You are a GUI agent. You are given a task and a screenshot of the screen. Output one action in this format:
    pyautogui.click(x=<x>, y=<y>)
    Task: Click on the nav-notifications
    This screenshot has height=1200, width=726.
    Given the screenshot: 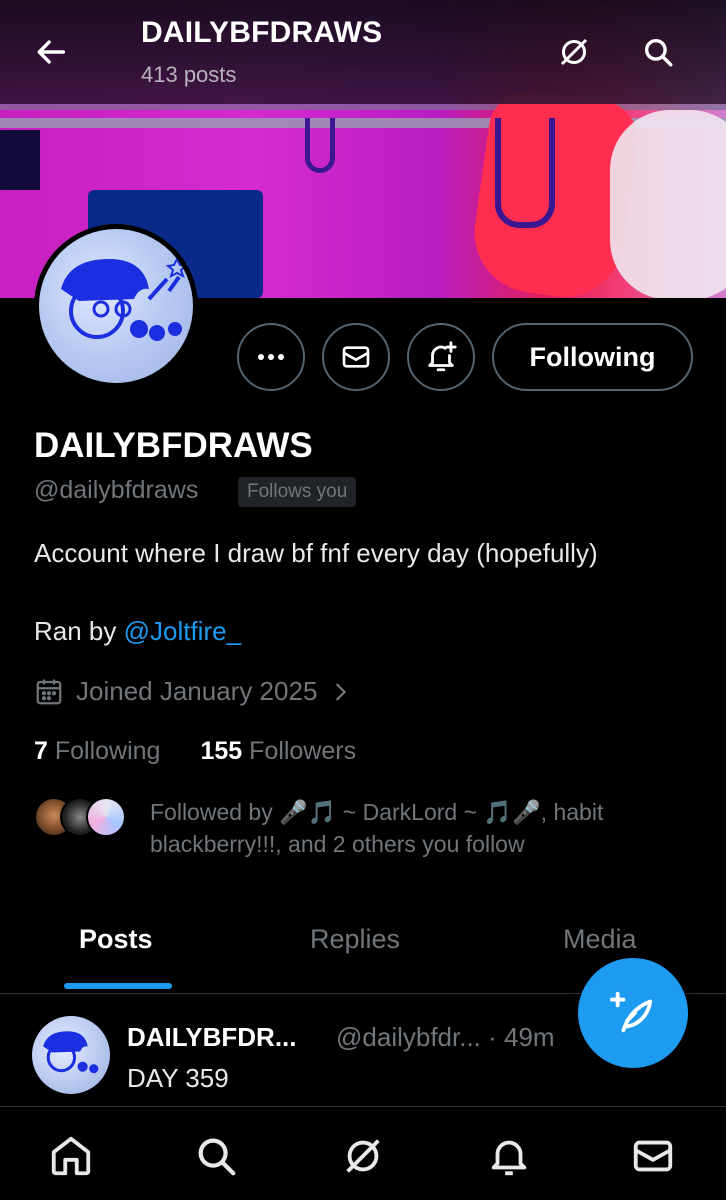 What is the action you would take?
    pyautogui.click(x=509, y=1156)
    